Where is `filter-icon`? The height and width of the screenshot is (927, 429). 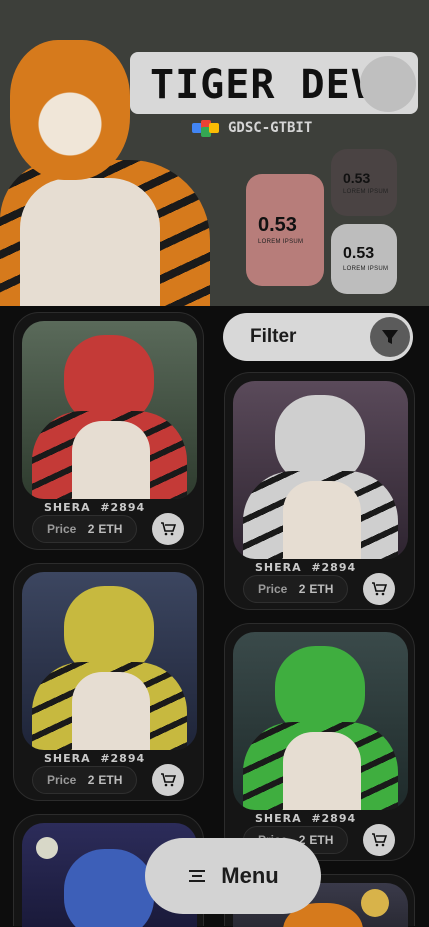
filter-icon is located at coordinates (390, 337).